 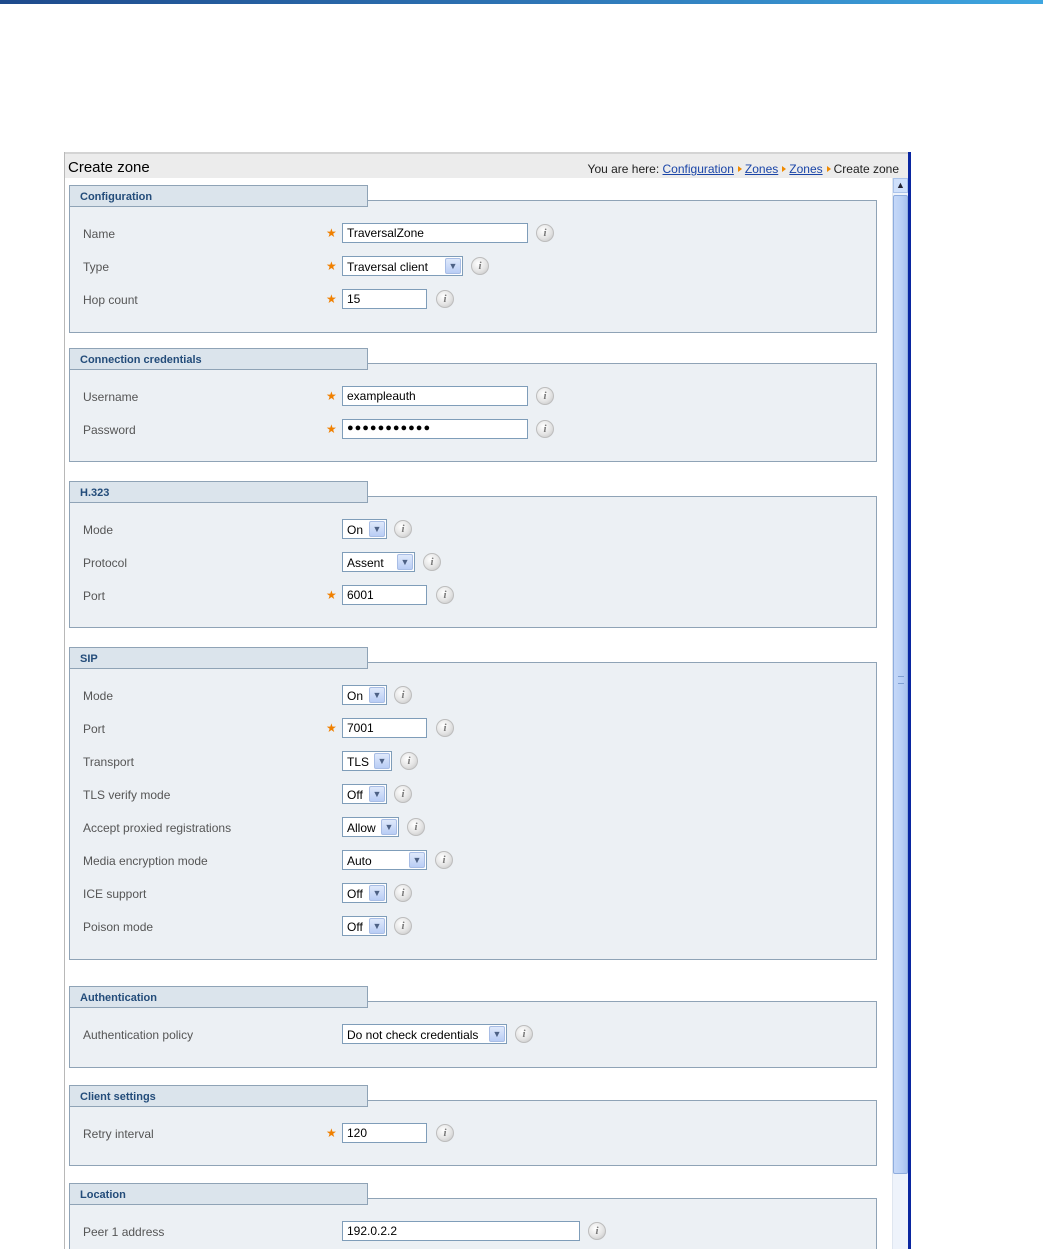 What do you see at coordinates (698, 169) in the screenshot?
I see `breadcrumb-configuration-link: Configuration` at bounding box center [698, 169].